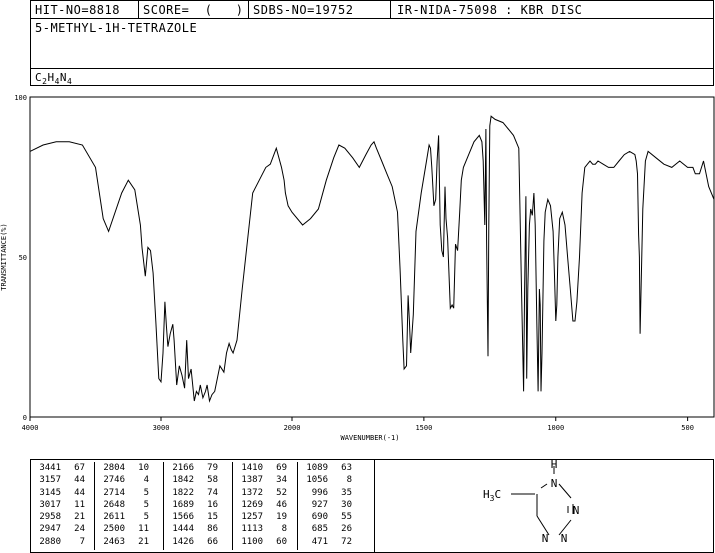  What do you see at coordinates (317, 468) in the screenshot?
I see `peak-wavenumber: 1089` at bounding box center [317, 468].